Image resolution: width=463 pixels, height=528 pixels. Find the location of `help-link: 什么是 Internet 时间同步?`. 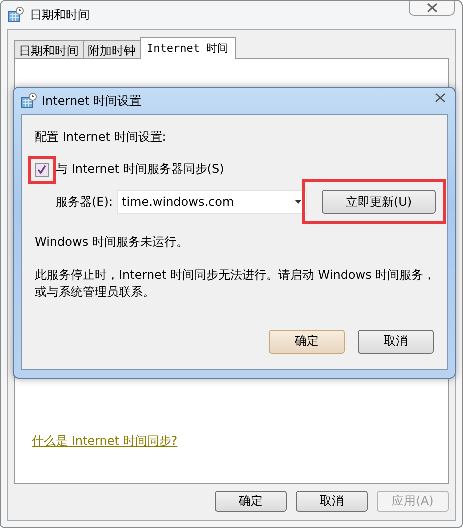

help-link: 什么是 Internet 时间同步? is located at coordinates (105, 441).